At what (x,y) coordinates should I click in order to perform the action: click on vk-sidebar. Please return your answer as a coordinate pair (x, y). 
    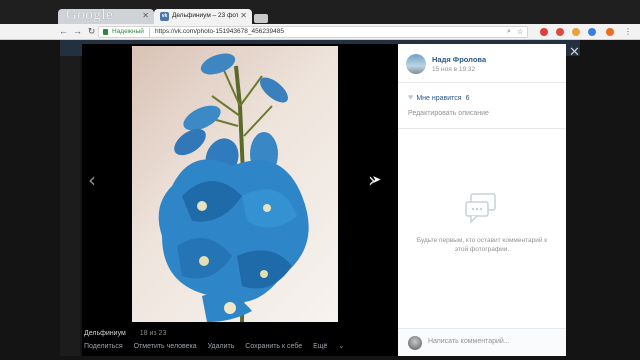
    Looking at the image, I should click on (70, 206).